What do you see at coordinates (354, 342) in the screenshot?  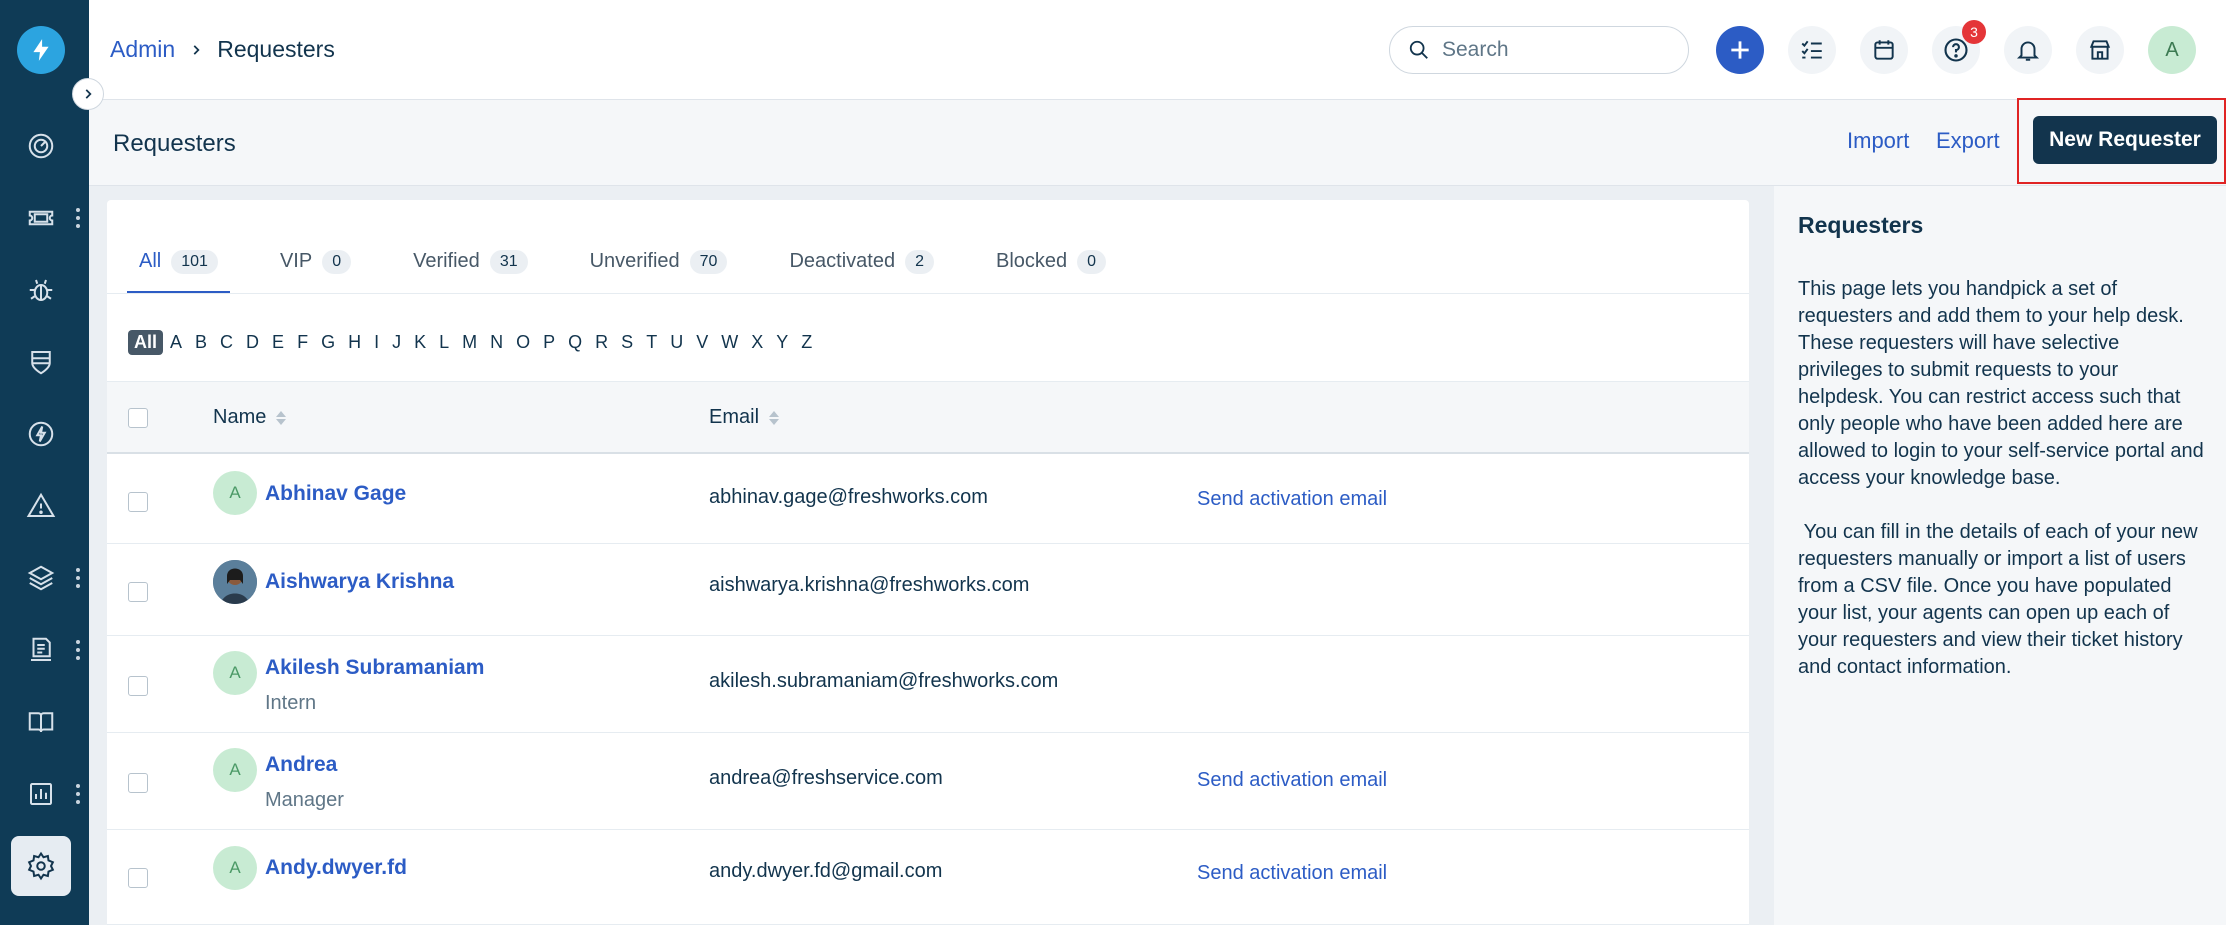 I see `alpha-letter: H` at bounding box center [354, 342].